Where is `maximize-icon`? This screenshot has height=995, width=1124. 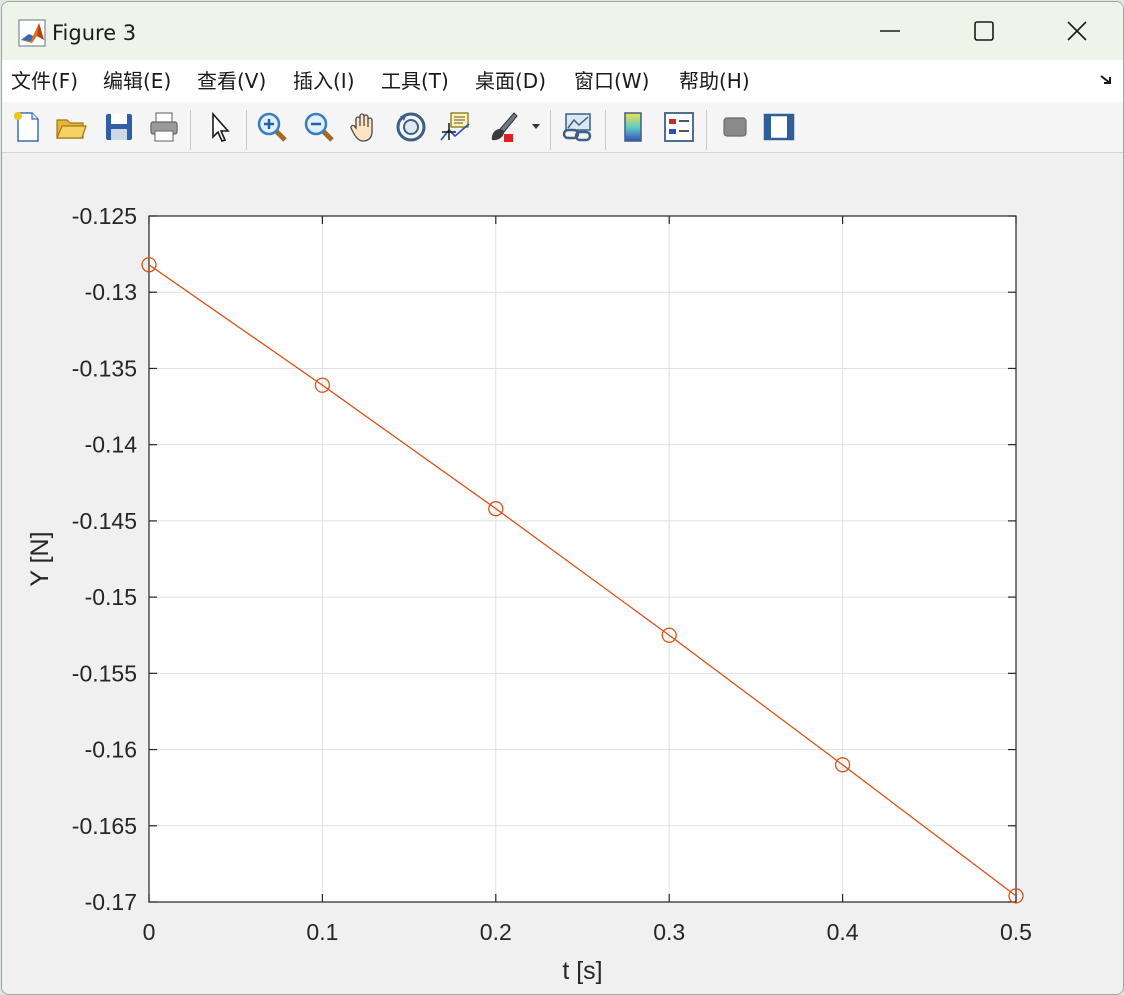
maximize-icon is located at coordinates (984, 31).